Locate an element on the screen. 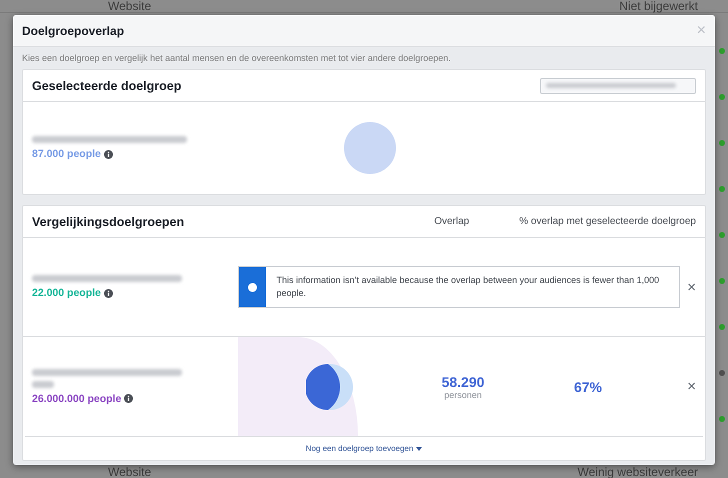 This screenshot has width=728, height=478. background-text: Niet bijgewerkt is located at coordinates (658, 6).